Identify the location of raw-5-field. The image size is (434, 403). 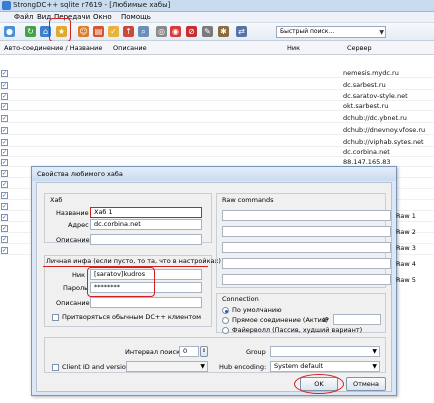
(306, 279).